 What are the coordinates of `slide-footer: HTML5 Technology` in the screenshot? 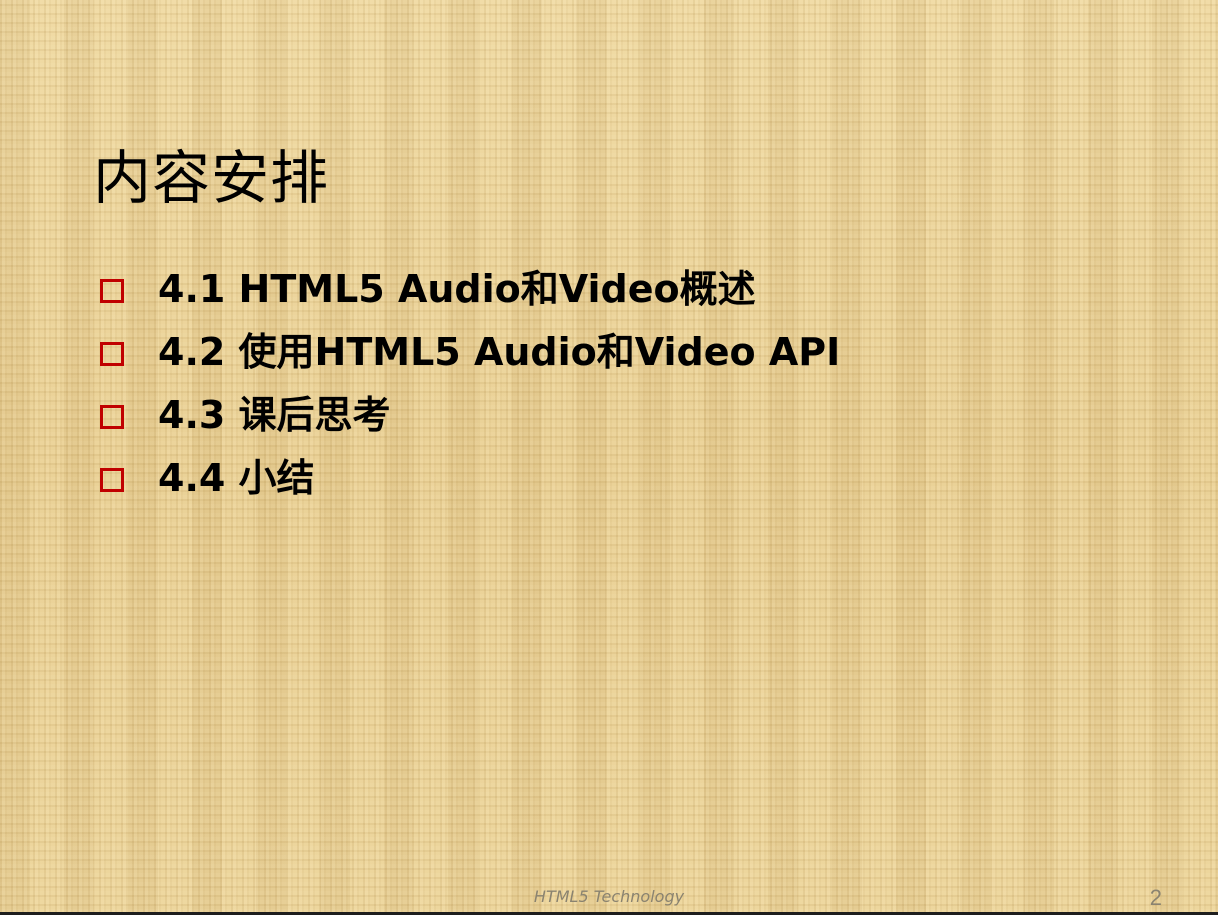 It's located at (609, 896).